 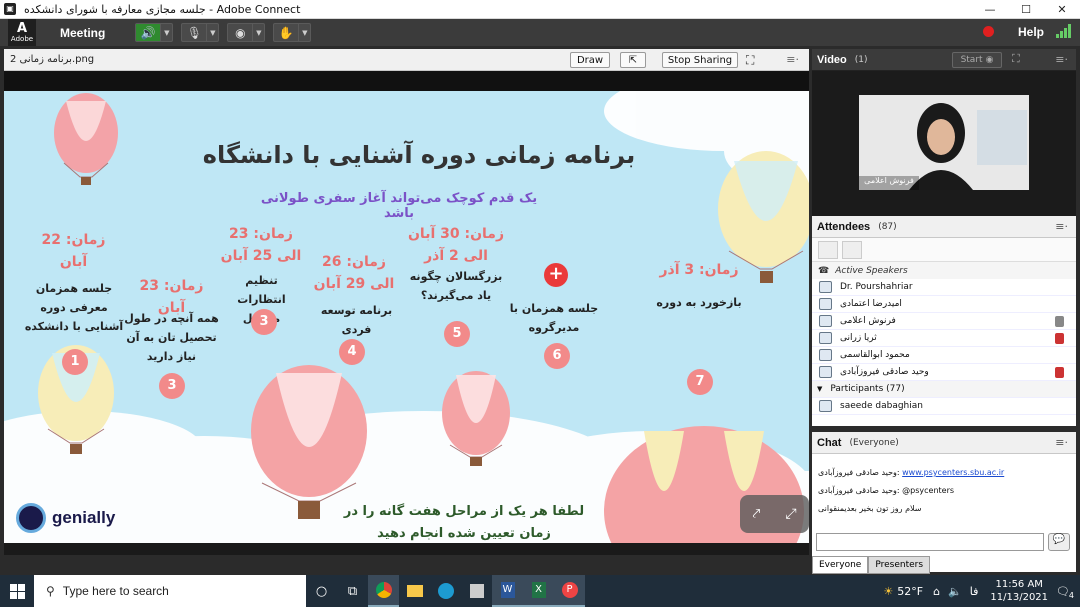 What do you see at coordinates (354, 273) in the screenshot?
I see `step-4-time: زمان: 26 الی 29 آبان` at bounding box center [354, 273].